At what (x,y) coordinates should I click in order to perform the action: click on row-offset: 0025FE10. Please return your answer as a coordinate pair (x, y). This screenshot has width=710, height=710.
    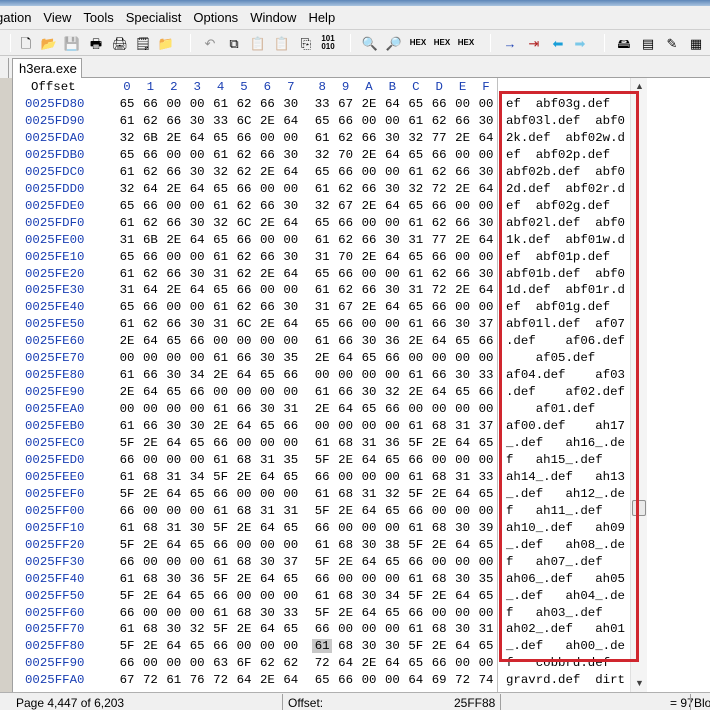
    Looking at the image, I should click on (55, 257).